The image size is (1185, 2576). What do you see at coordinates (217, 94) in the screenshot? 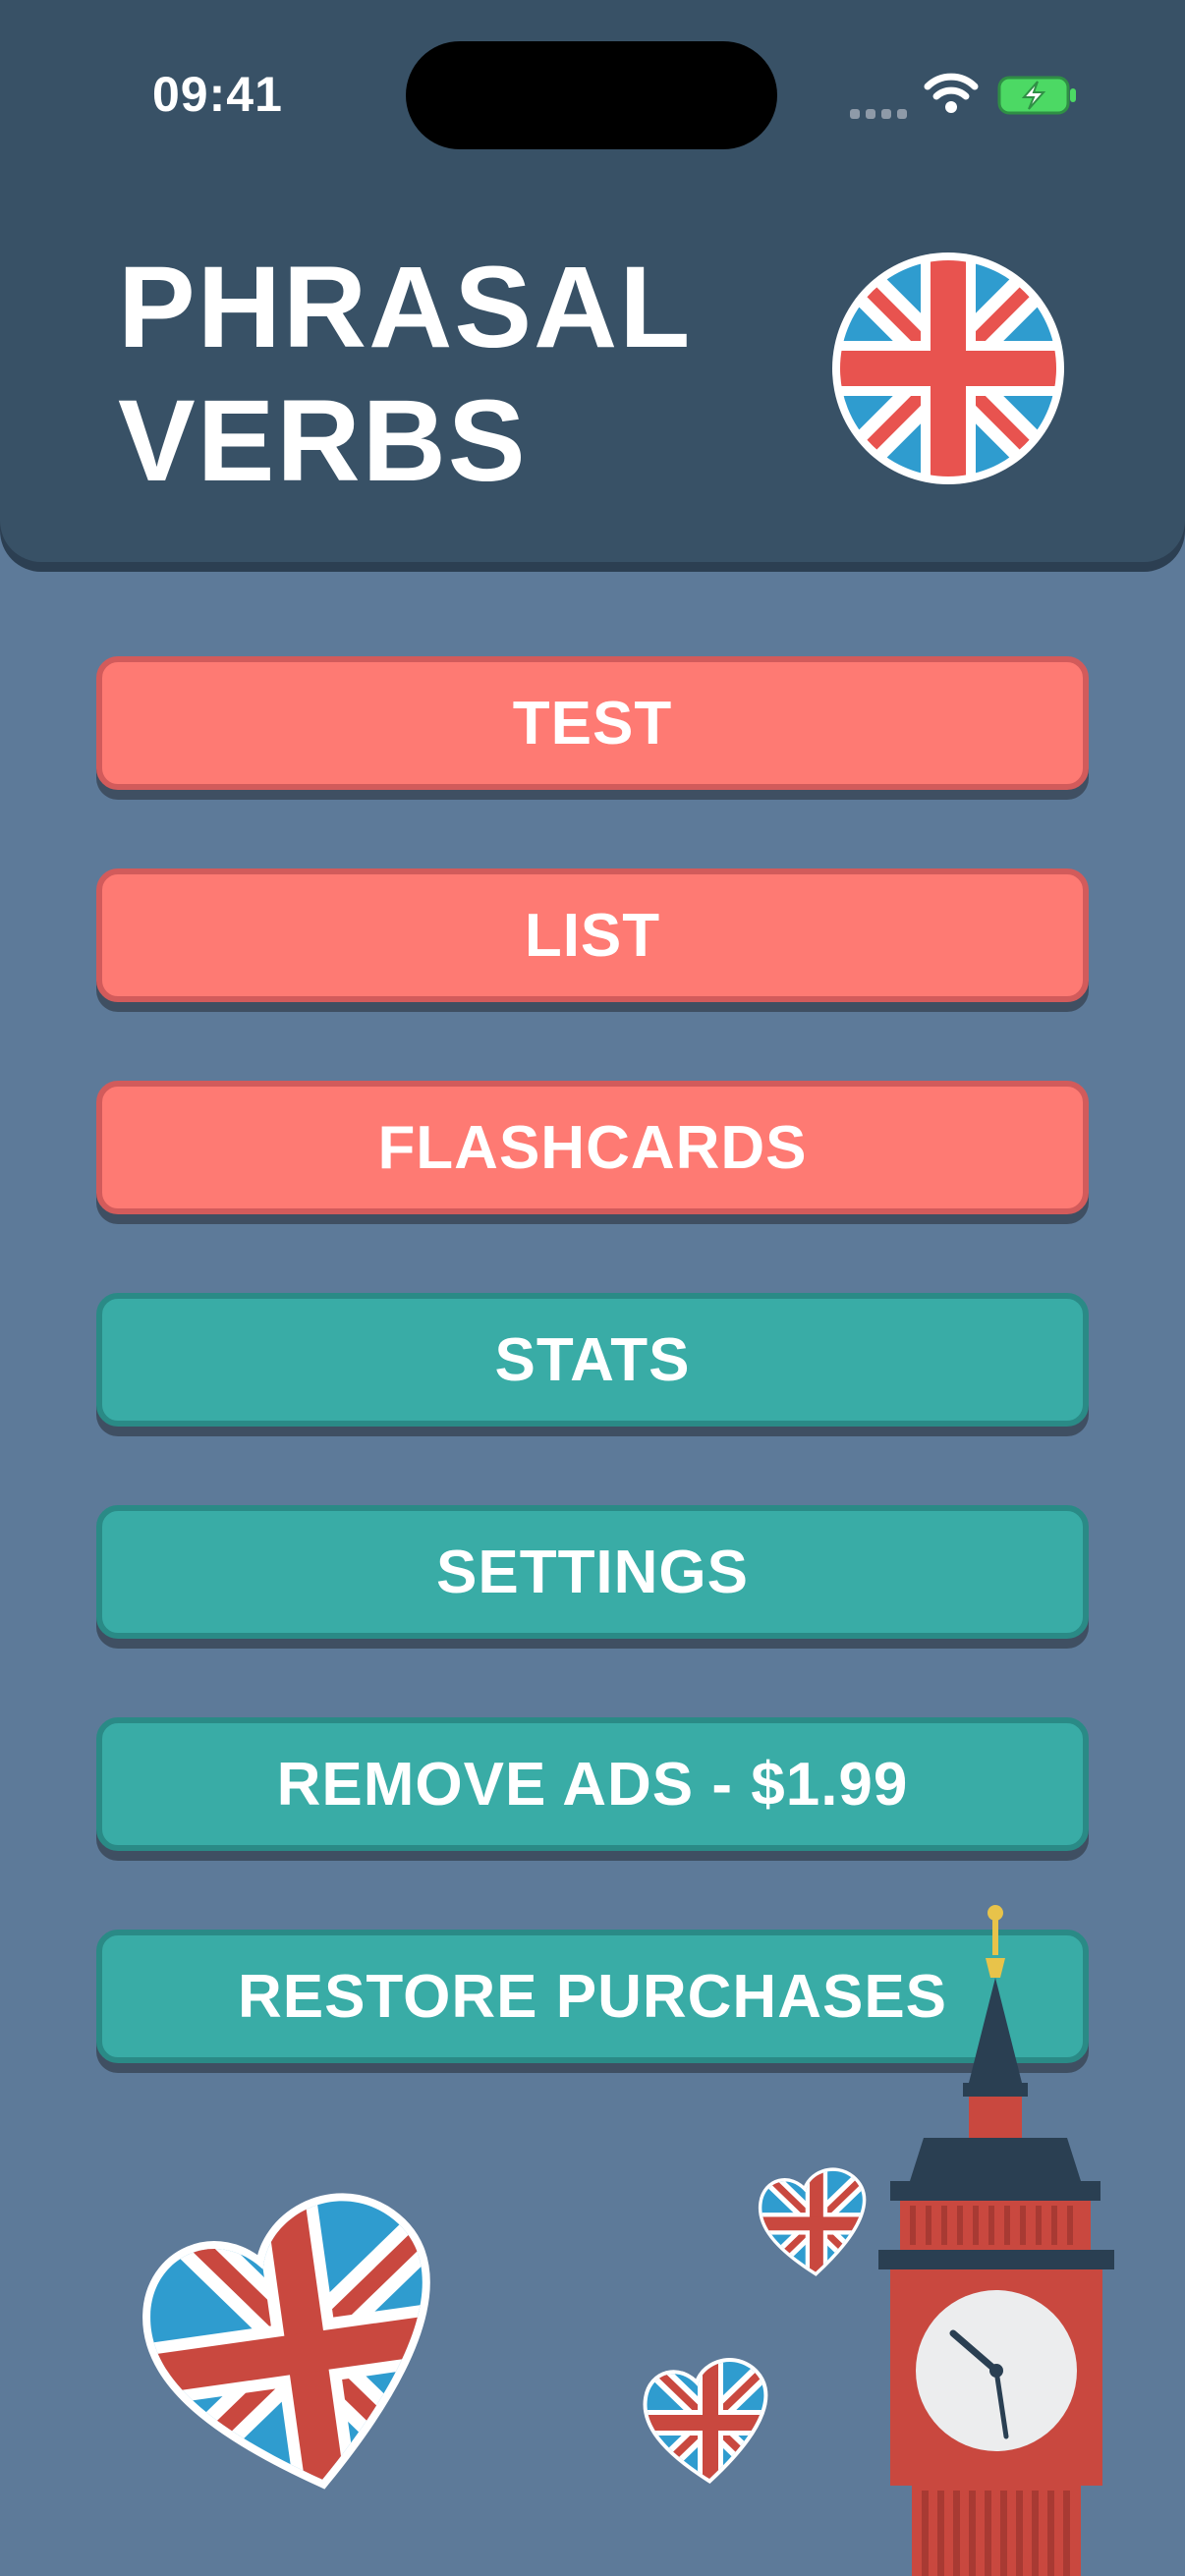
I see `status-time: 09:41` at bounding box center [217, 94].